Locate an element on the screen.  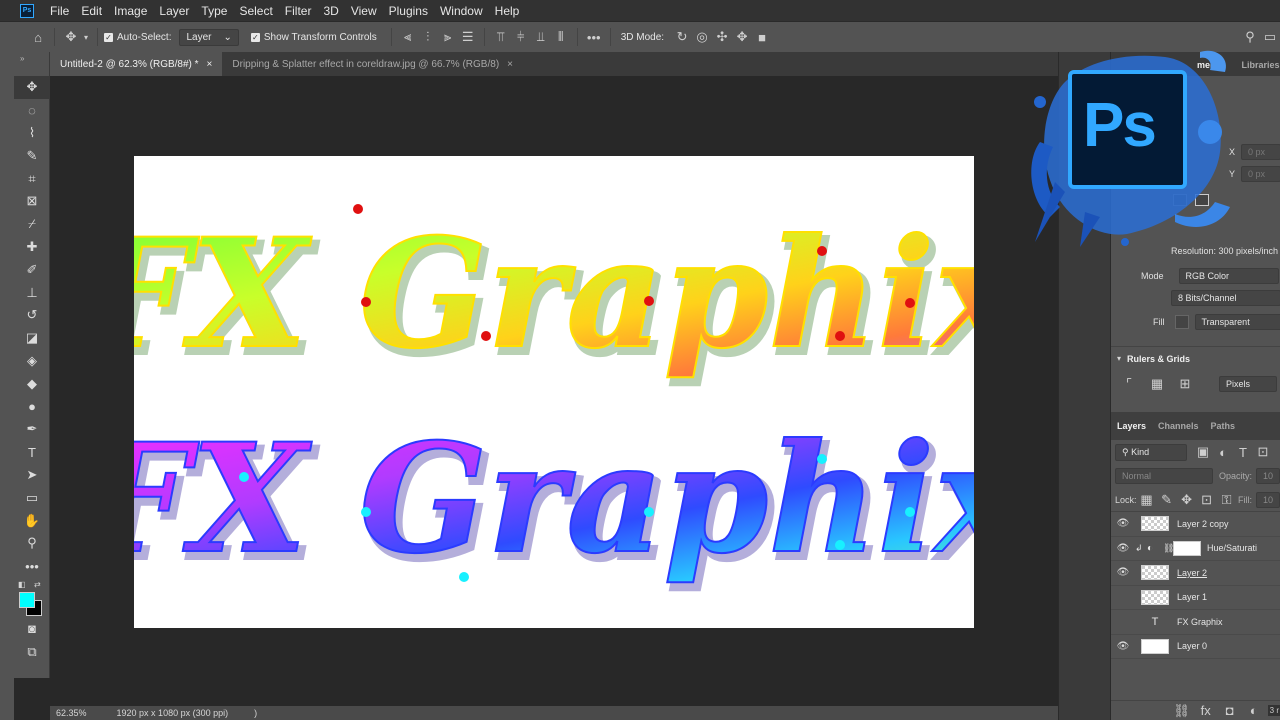
distribute-middle-icon: ⫩ is located at coordinates (521, 37).